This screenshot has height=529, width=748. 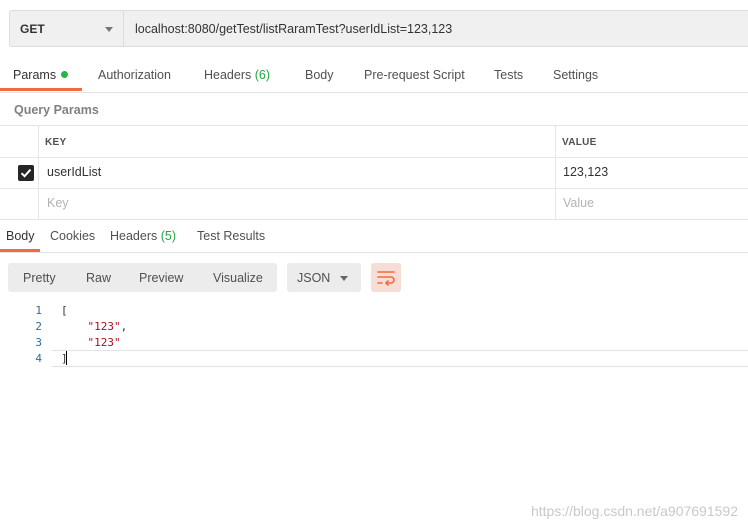 What do you see at coordinates (66, 358) in the screenshot?
I see `text-cursor` at bounding box center [66, 358].